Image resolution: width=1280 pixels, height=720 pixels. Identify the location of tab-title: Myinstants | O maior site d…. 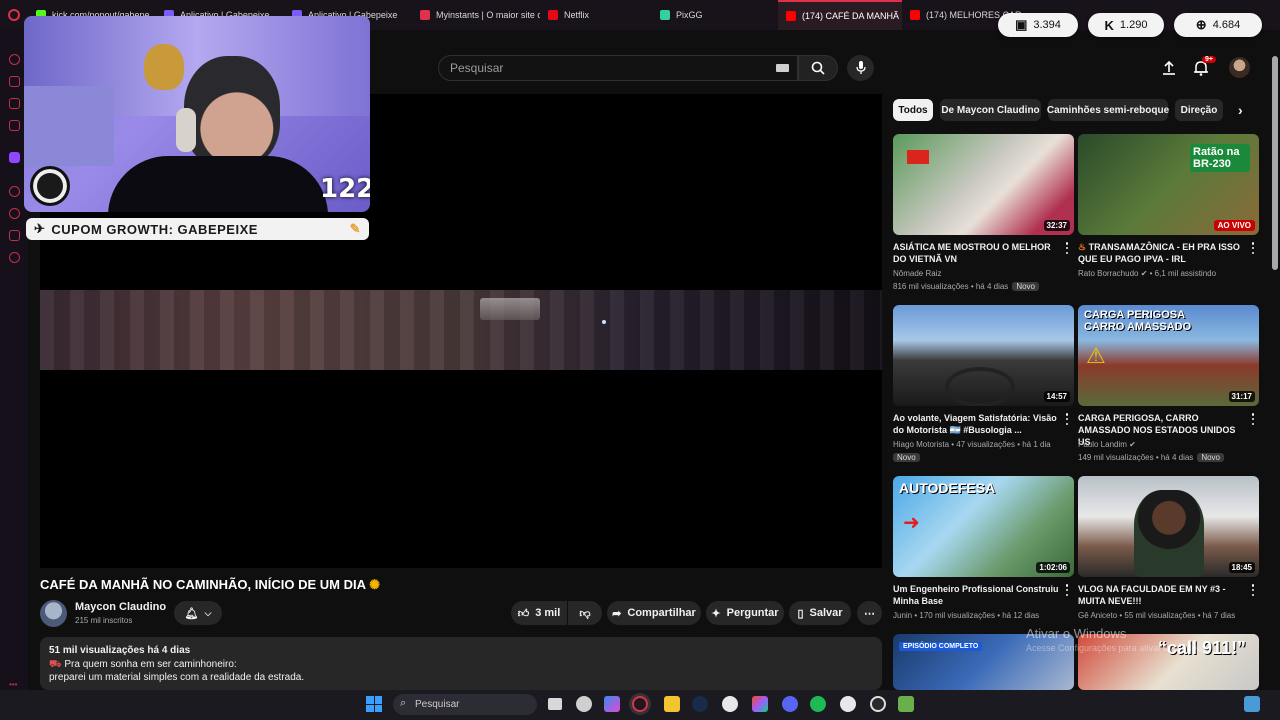
(488, 15).